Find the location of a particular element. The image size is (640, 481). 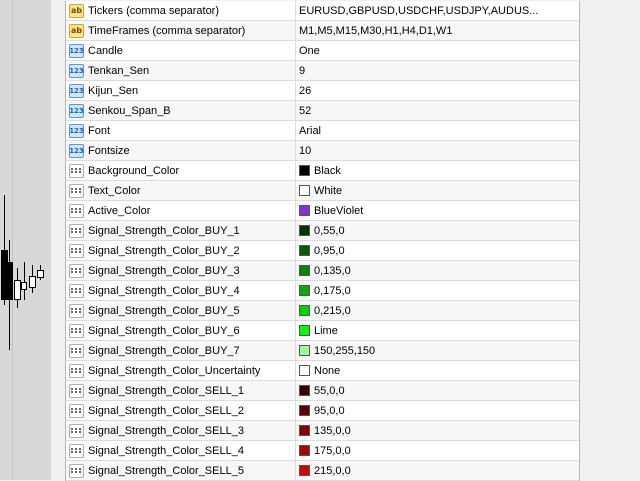

parameter-value-cell: 26 is located at coordinates (437, 90).